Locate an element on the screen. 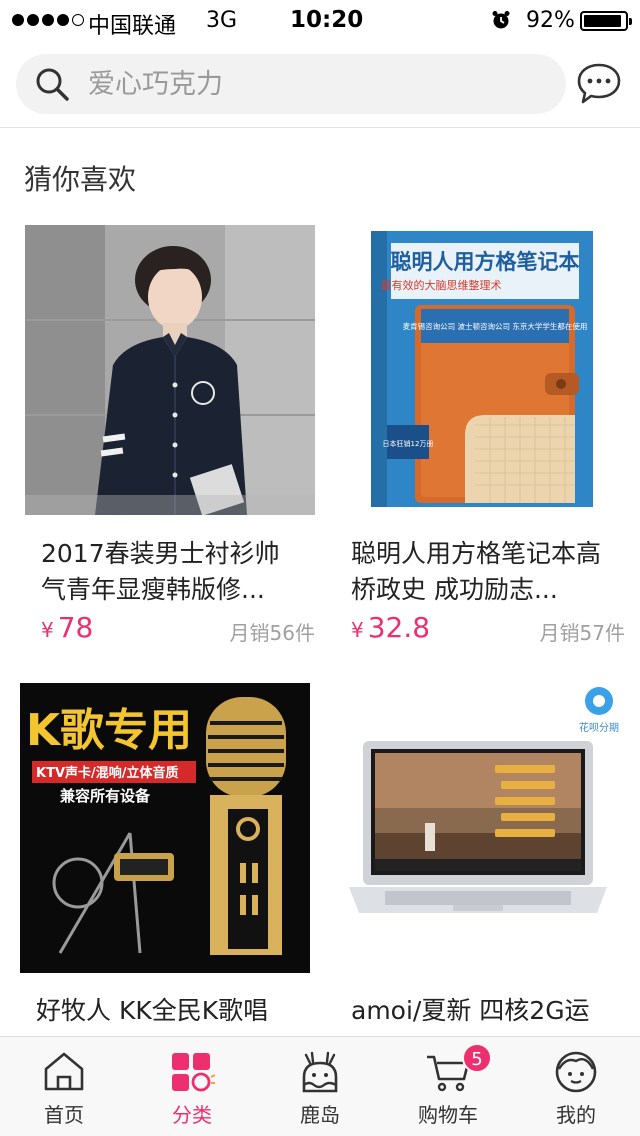 This screenshot has height=1136, width=640. mic-caption-text: 兼容所有设备 is located at coordinates (105, 796).